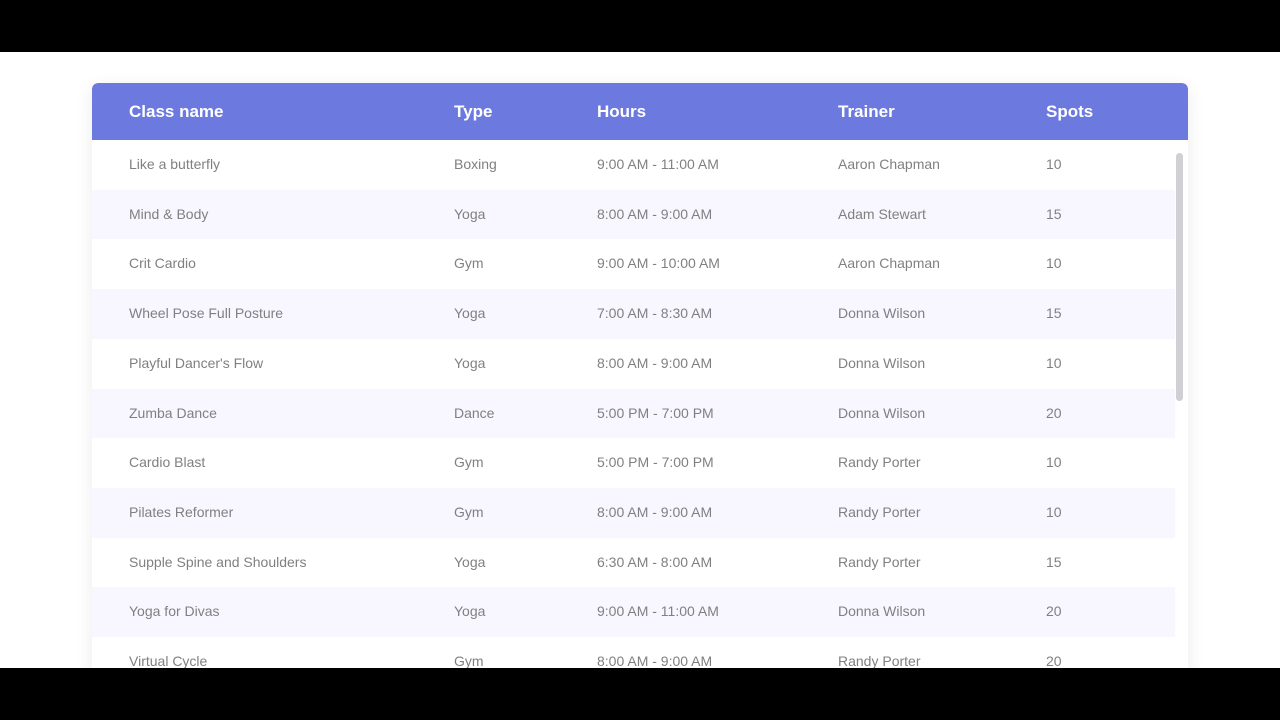  Describe the element at coordinates (473, 111) in the screenshot. I see `header-type: Type` at that location.